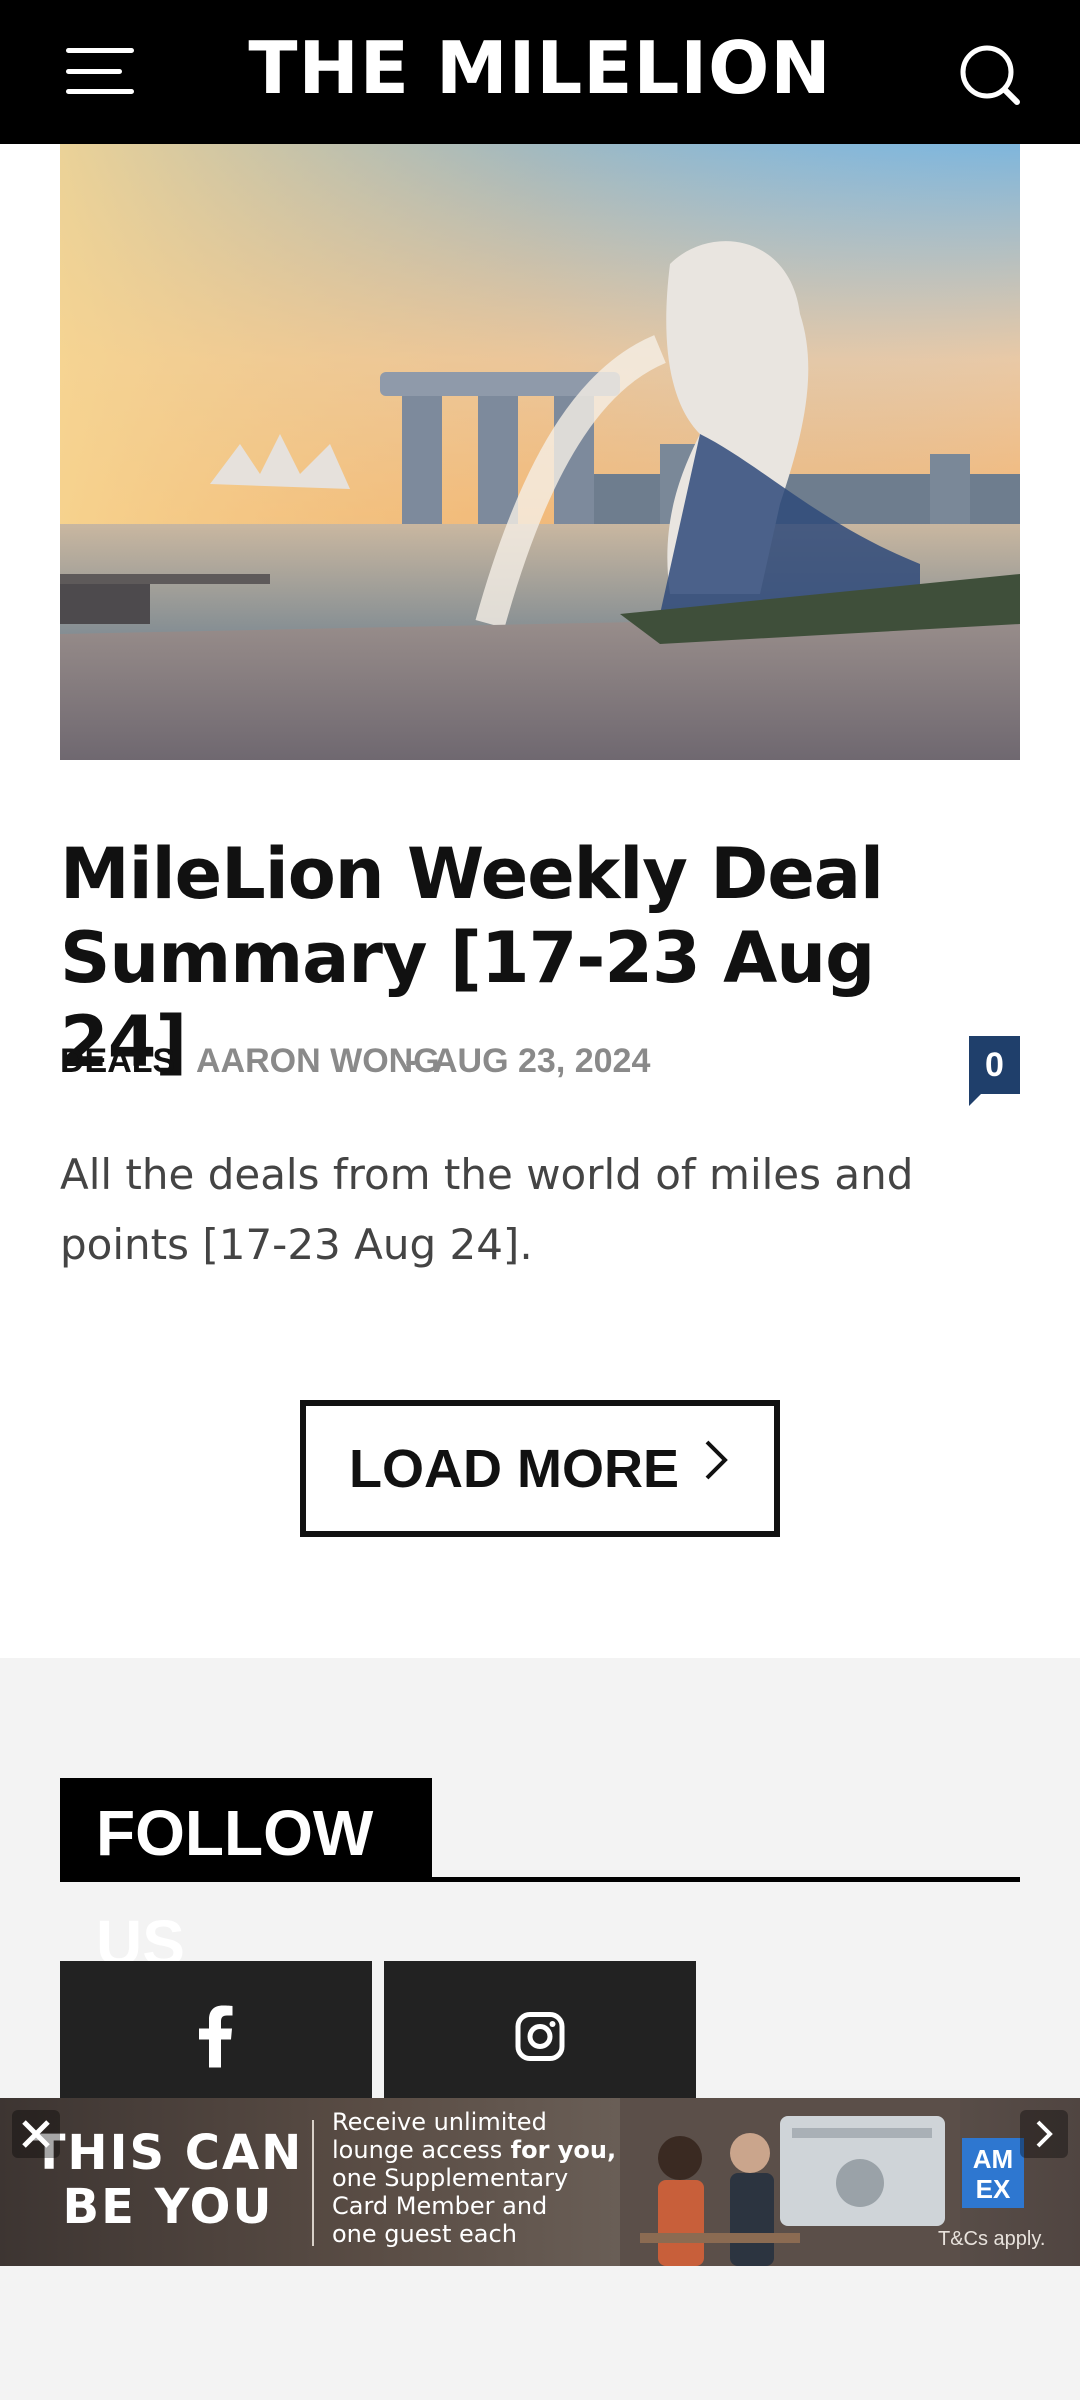  Describe the element at coordinates (993, 2173) in the screenshot. I see `amex-logo: AM EX` at that location.